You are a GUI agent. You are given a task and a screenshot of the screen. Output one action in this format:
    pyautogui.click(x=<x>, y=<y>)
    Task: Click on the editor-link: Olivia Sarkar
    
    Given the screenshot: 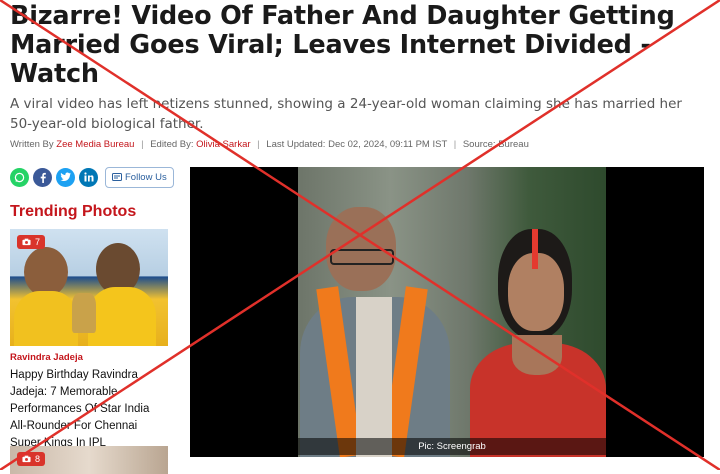 What is the action you would take?
    pyautogui.click(x=223, y=144)
    